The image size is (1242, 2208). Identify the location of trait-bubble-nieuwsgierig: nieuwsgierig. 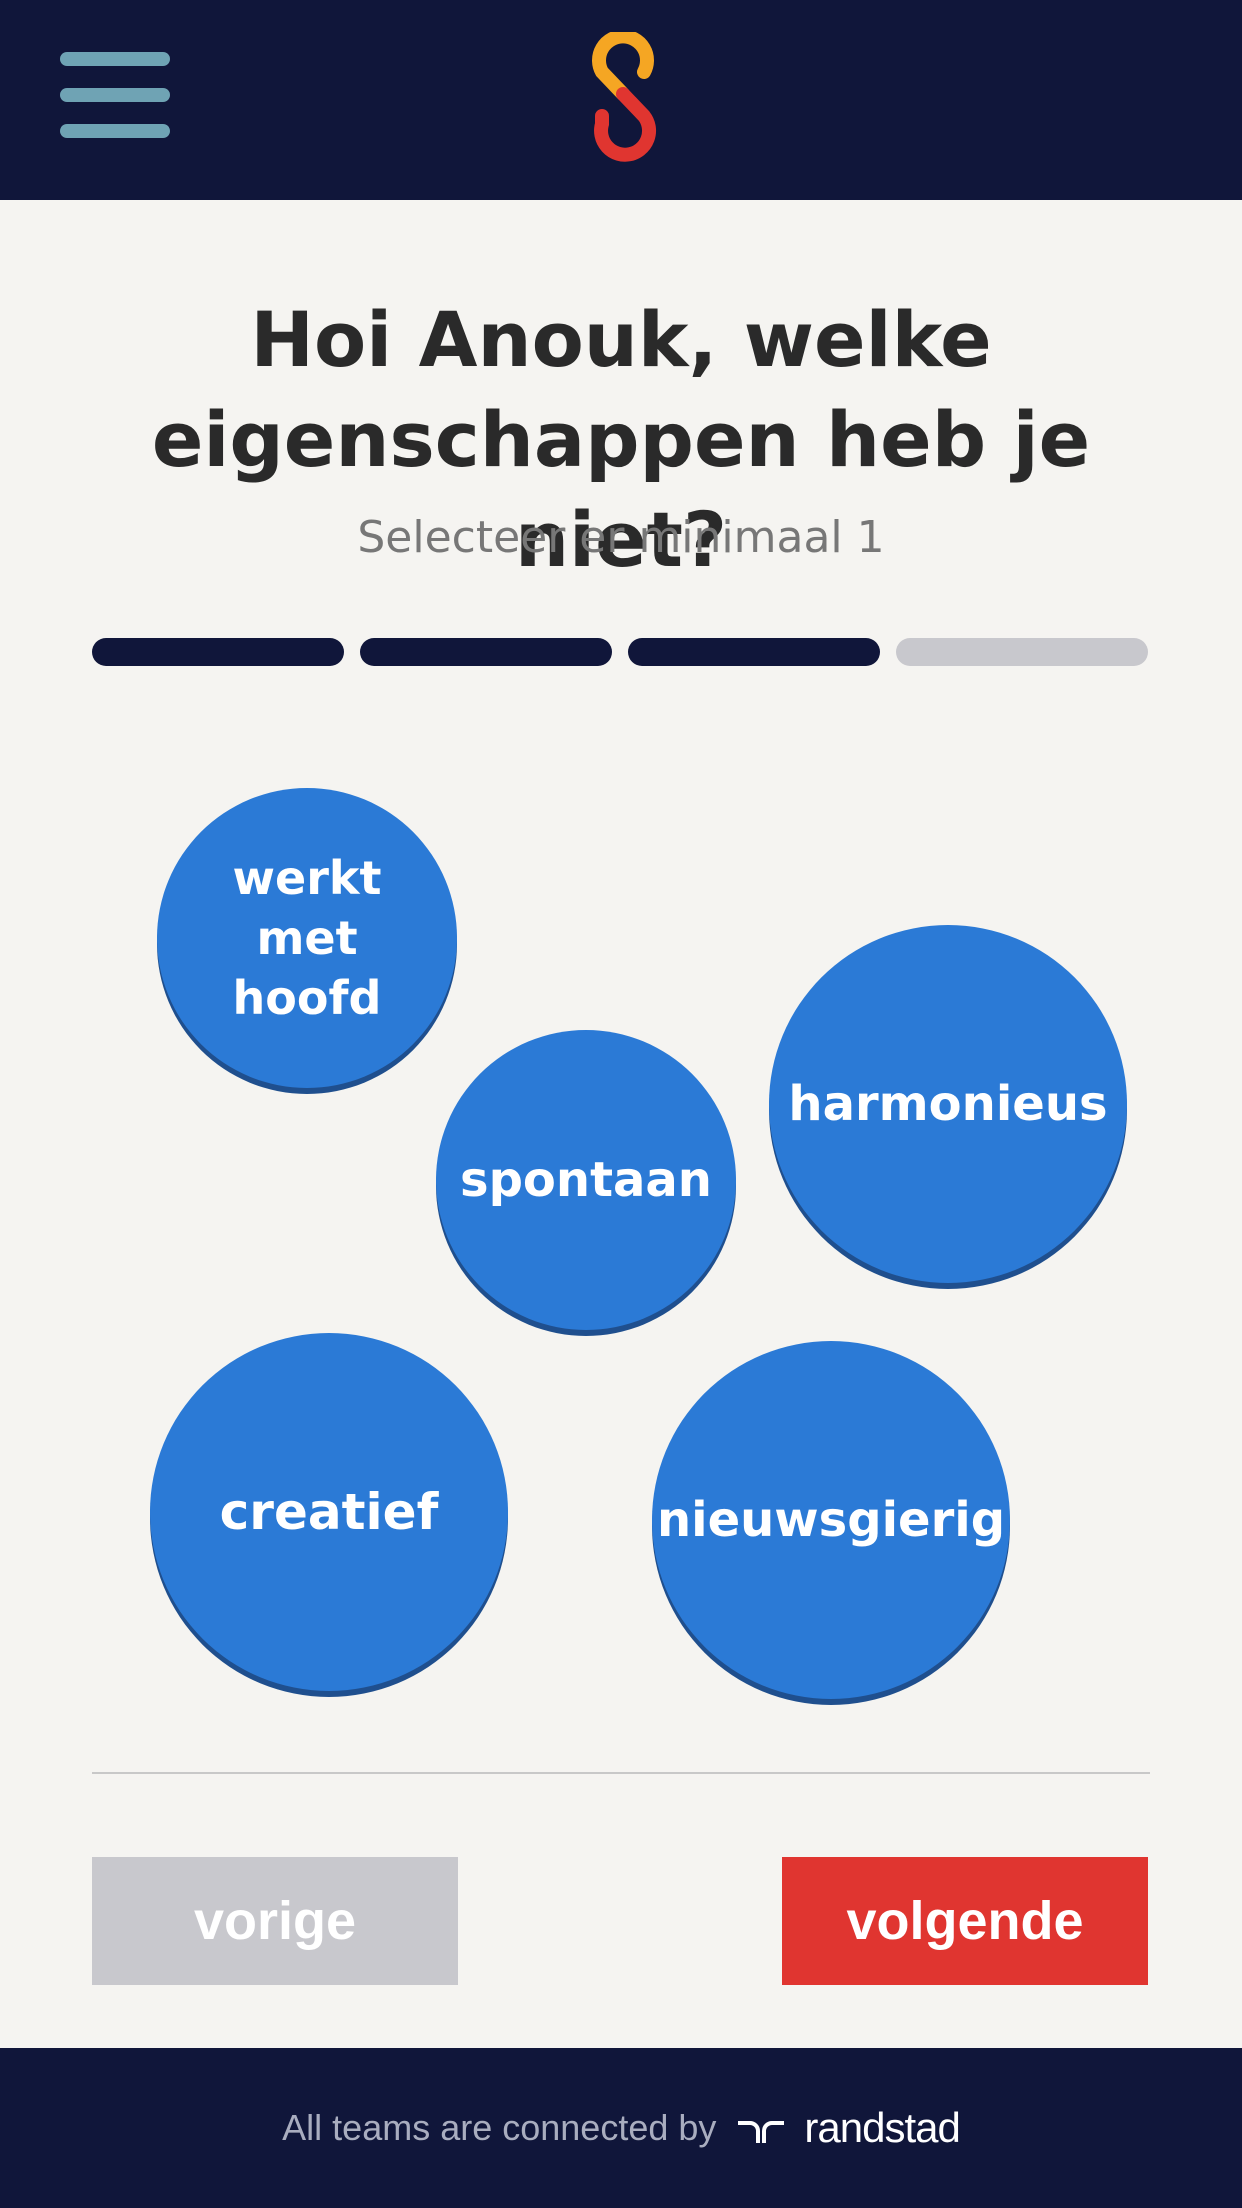
(831, 1520).